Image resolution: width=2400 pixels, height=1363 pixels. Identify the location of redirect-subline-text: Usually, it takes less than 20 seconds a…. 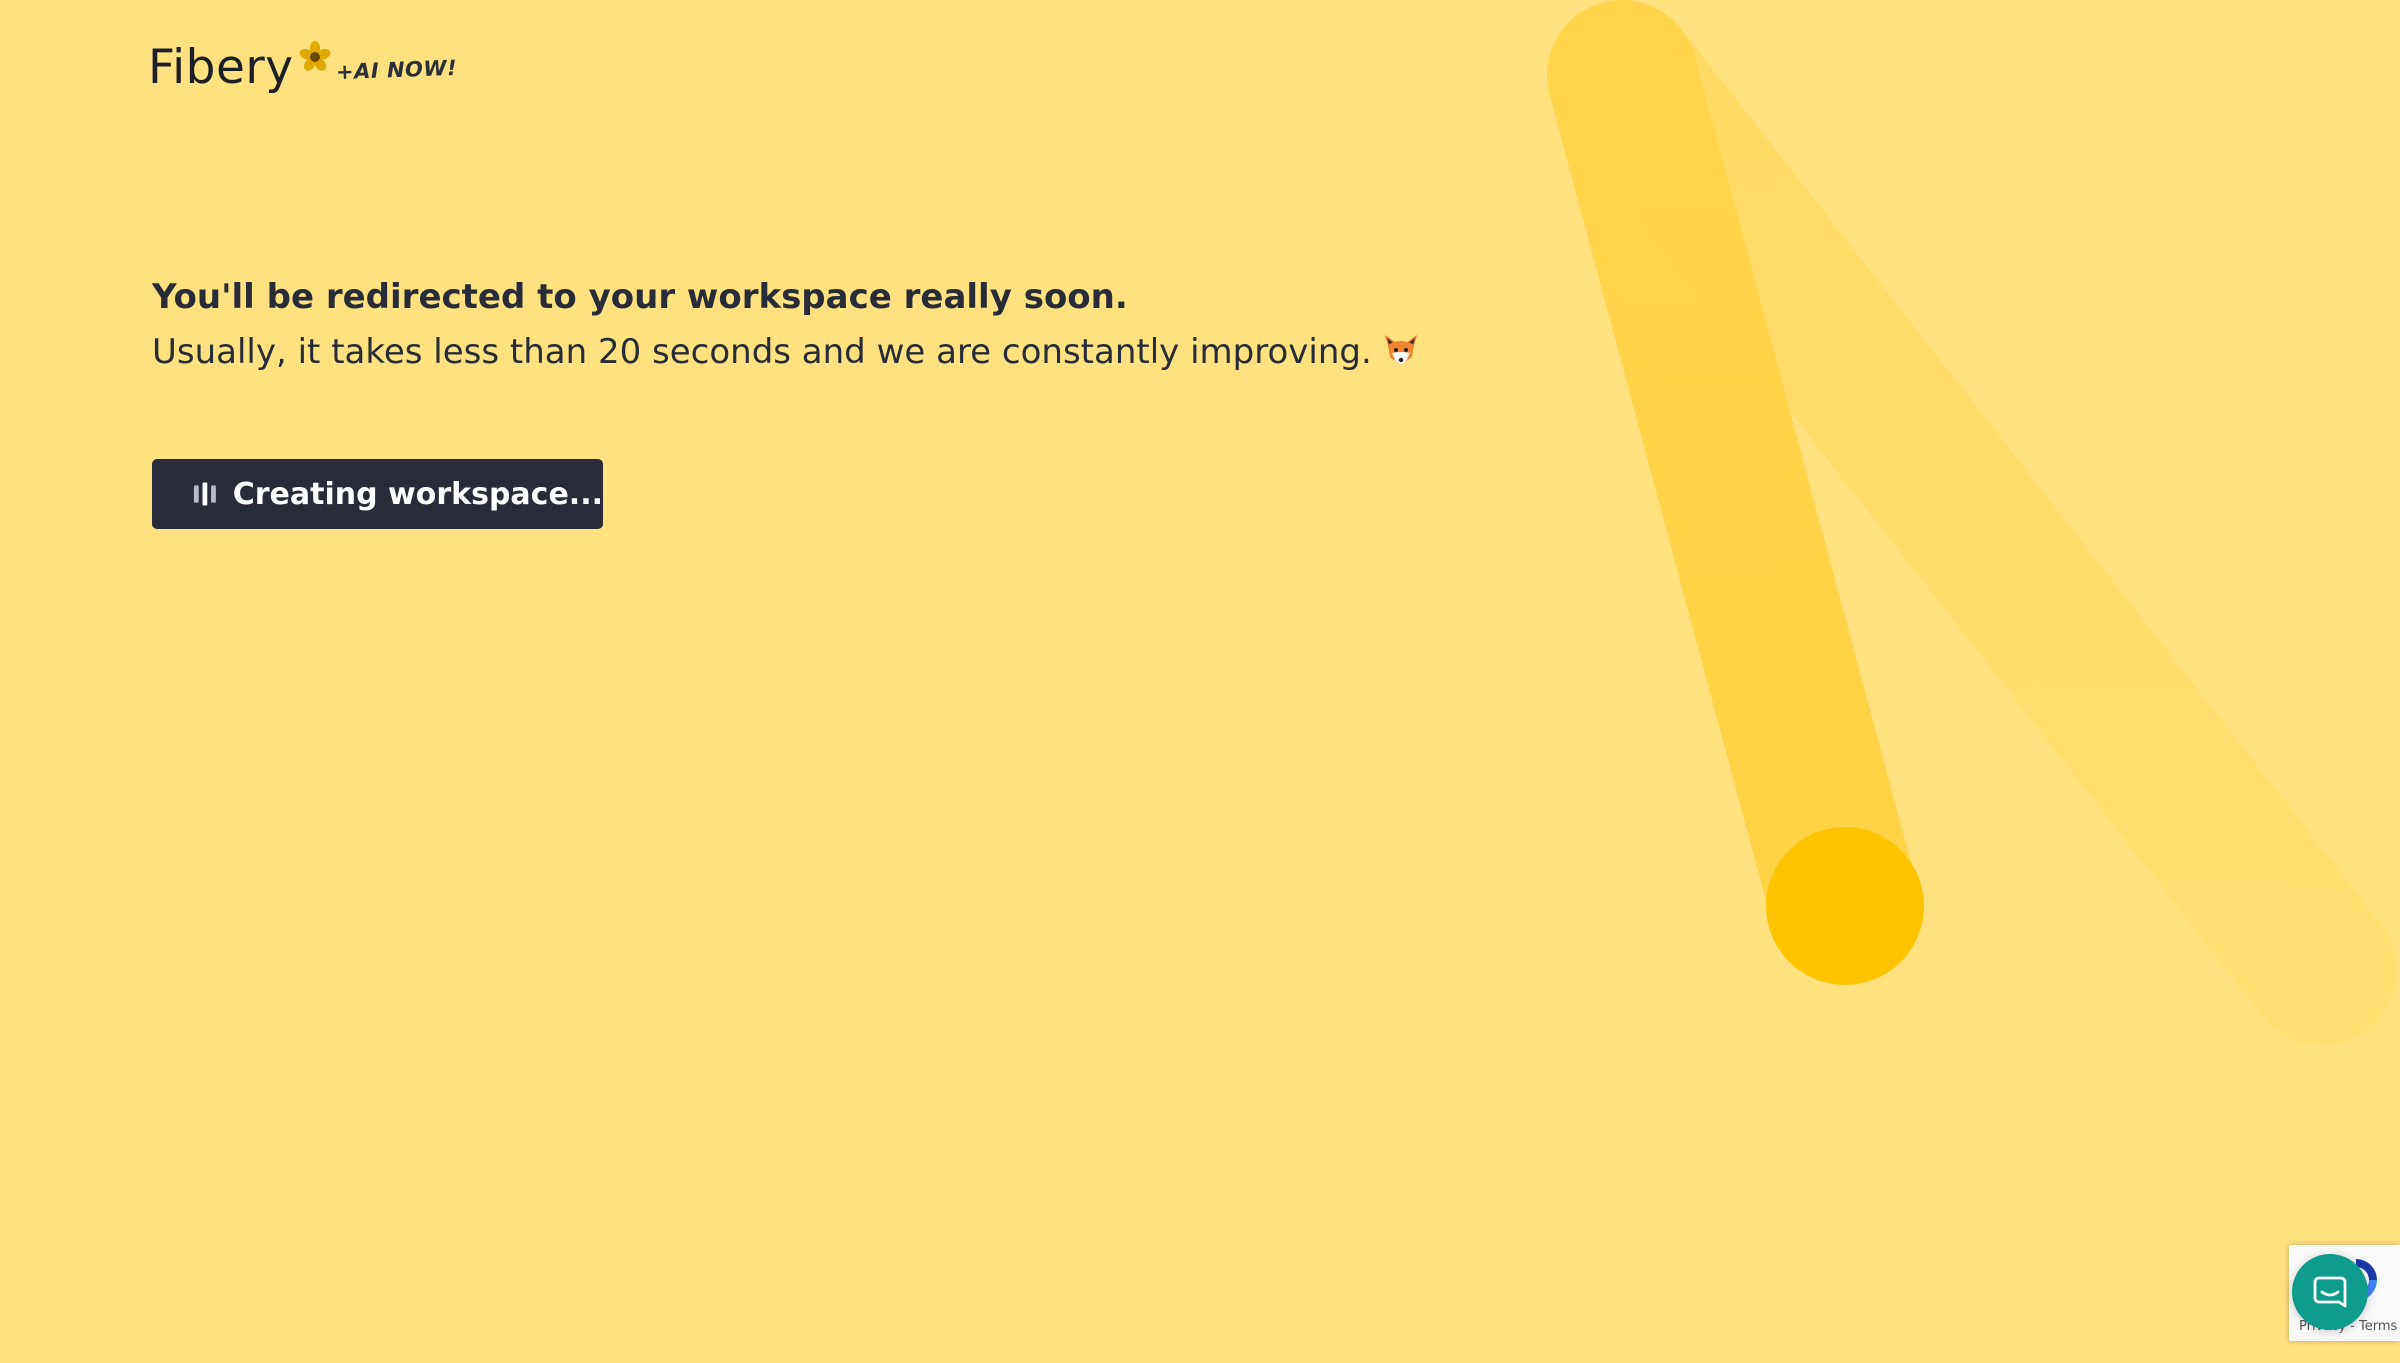
(762, 352).